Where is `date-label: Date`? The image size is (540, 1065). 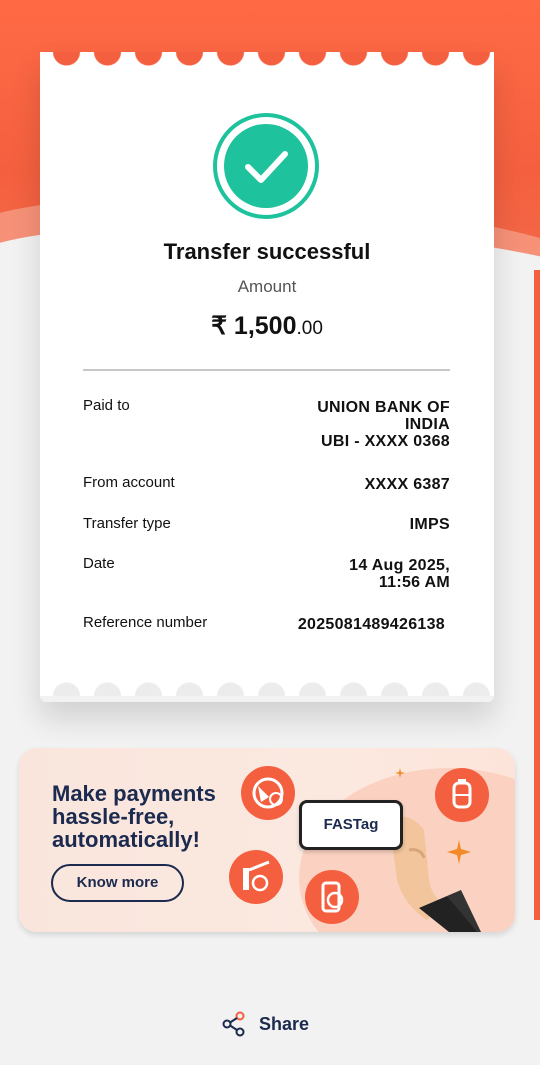 date-label: Date is located at coordinates (99, 563).